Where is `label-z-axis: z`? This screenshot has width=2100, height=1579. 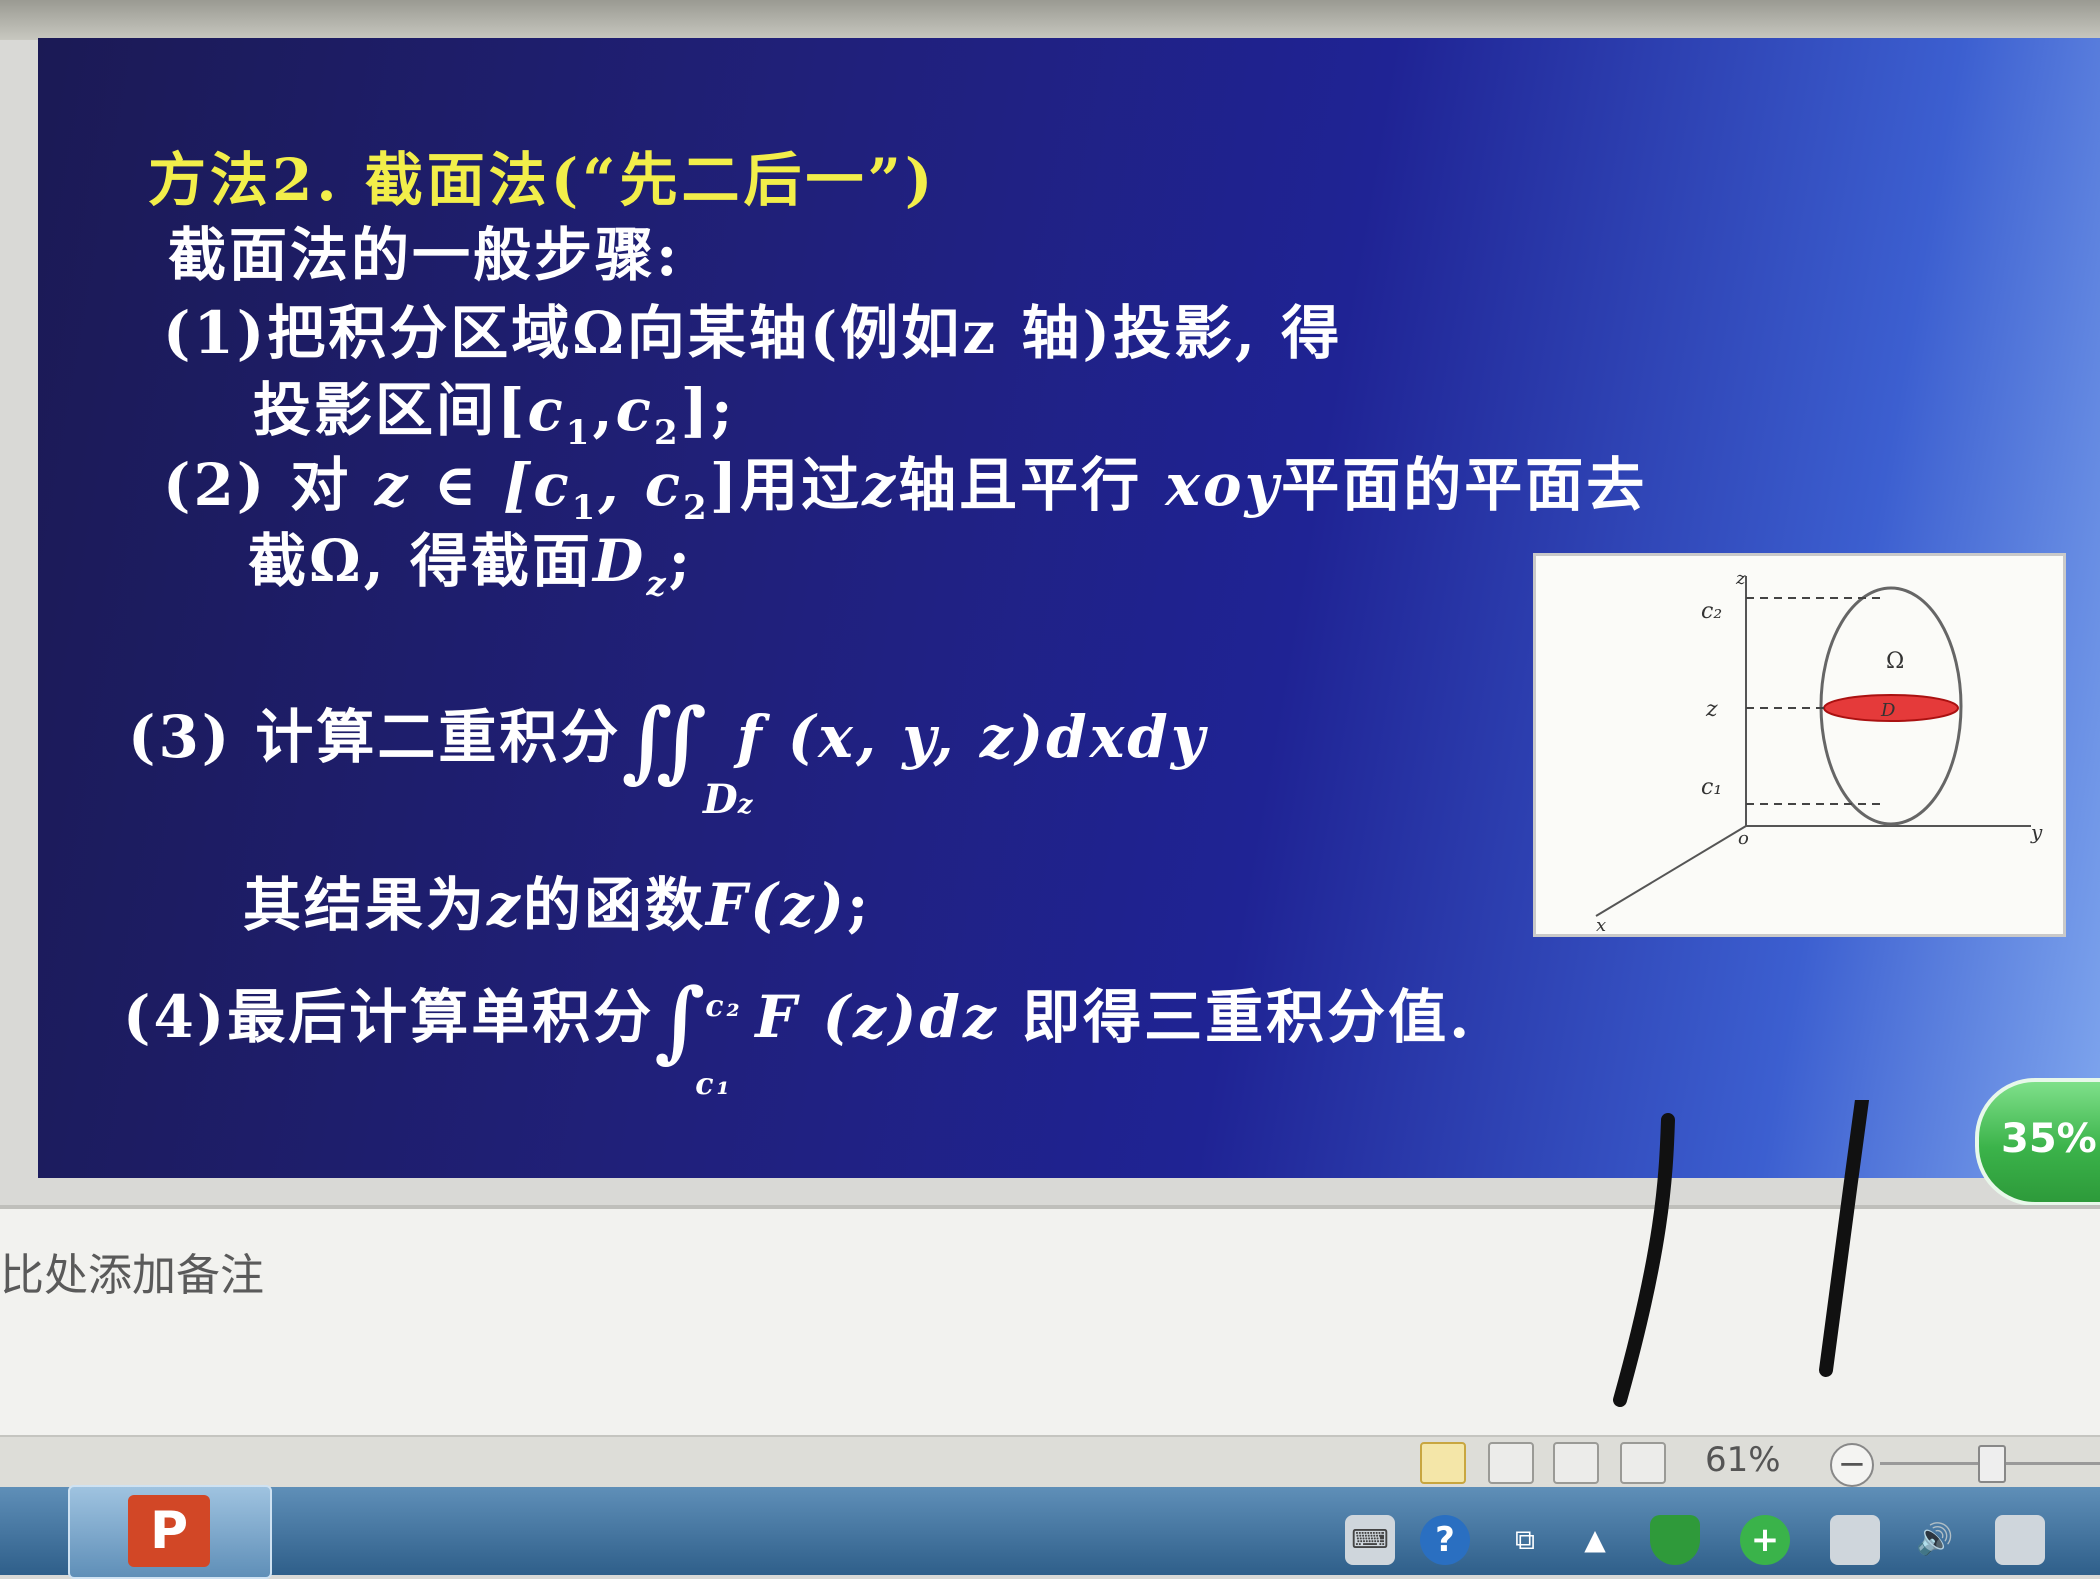
label-z-axis: z is located at coordinates (1740, 578).